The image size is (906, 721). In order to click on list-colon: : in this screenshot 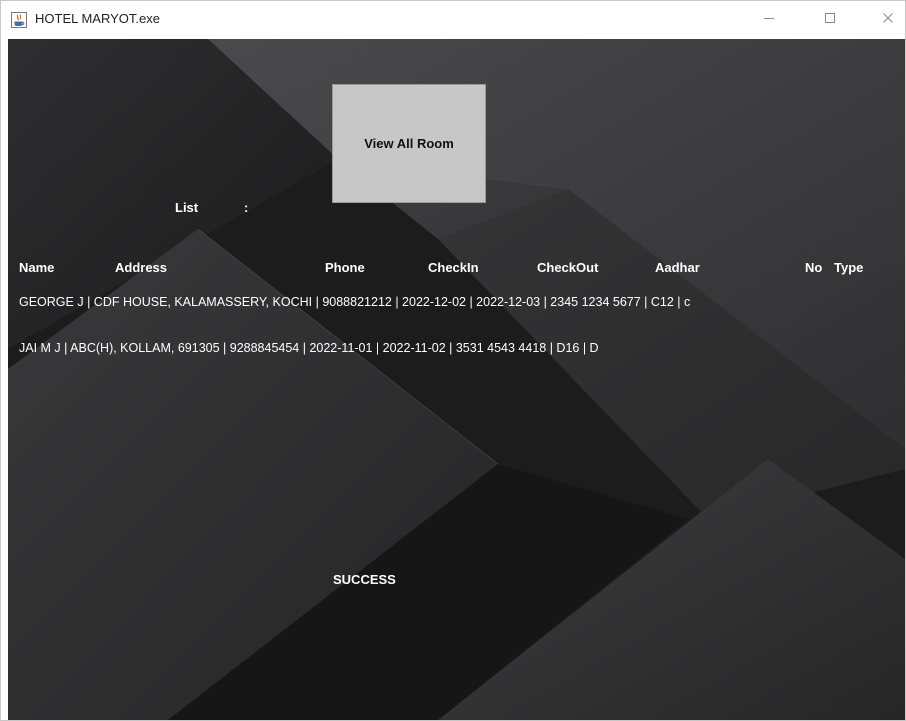, I will do `click(246, 207)`.